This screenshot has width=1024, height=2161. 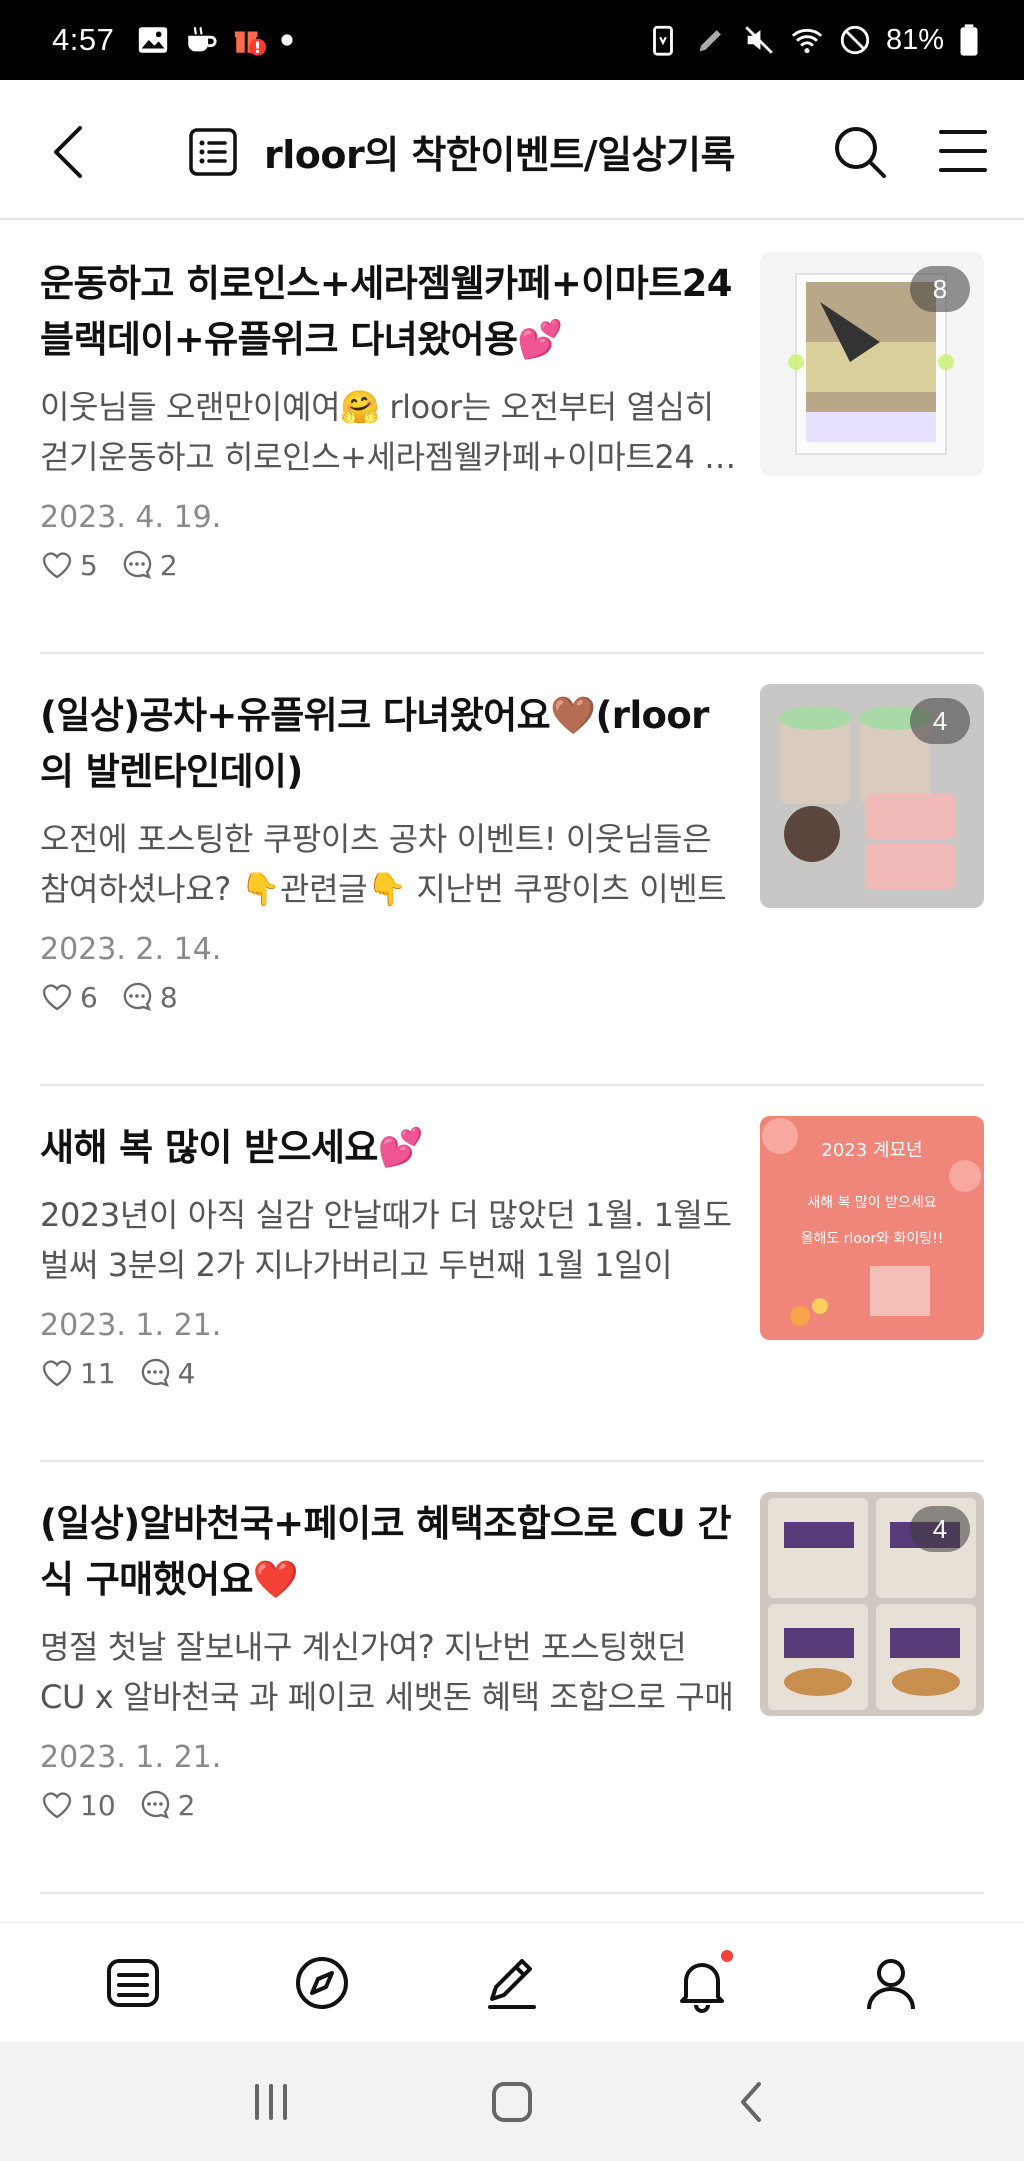 I want to click on thumbnail-caption: 2023 계묘년 새해 복 많이 받으세요 올해도 rloor와 화이팅!!, so click(x=872, y=1192).